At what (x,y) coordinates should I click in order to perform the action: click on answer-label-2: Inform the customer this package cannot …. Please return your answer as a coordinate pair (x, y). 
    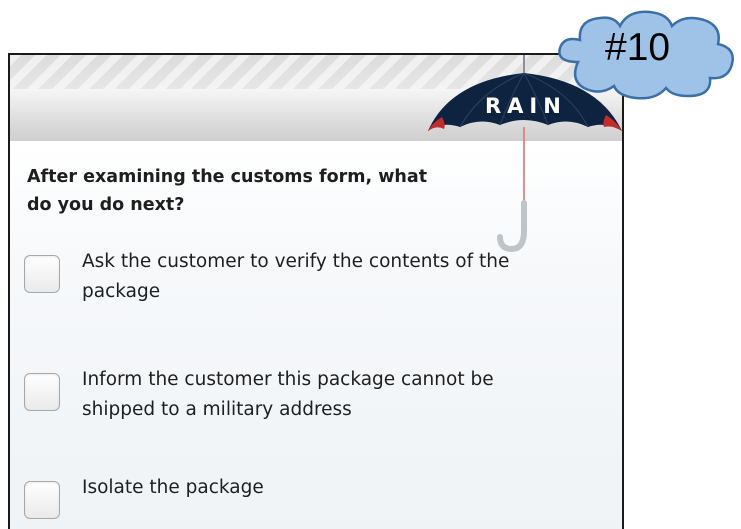
    Looking at the image, I should click on (288, 394).